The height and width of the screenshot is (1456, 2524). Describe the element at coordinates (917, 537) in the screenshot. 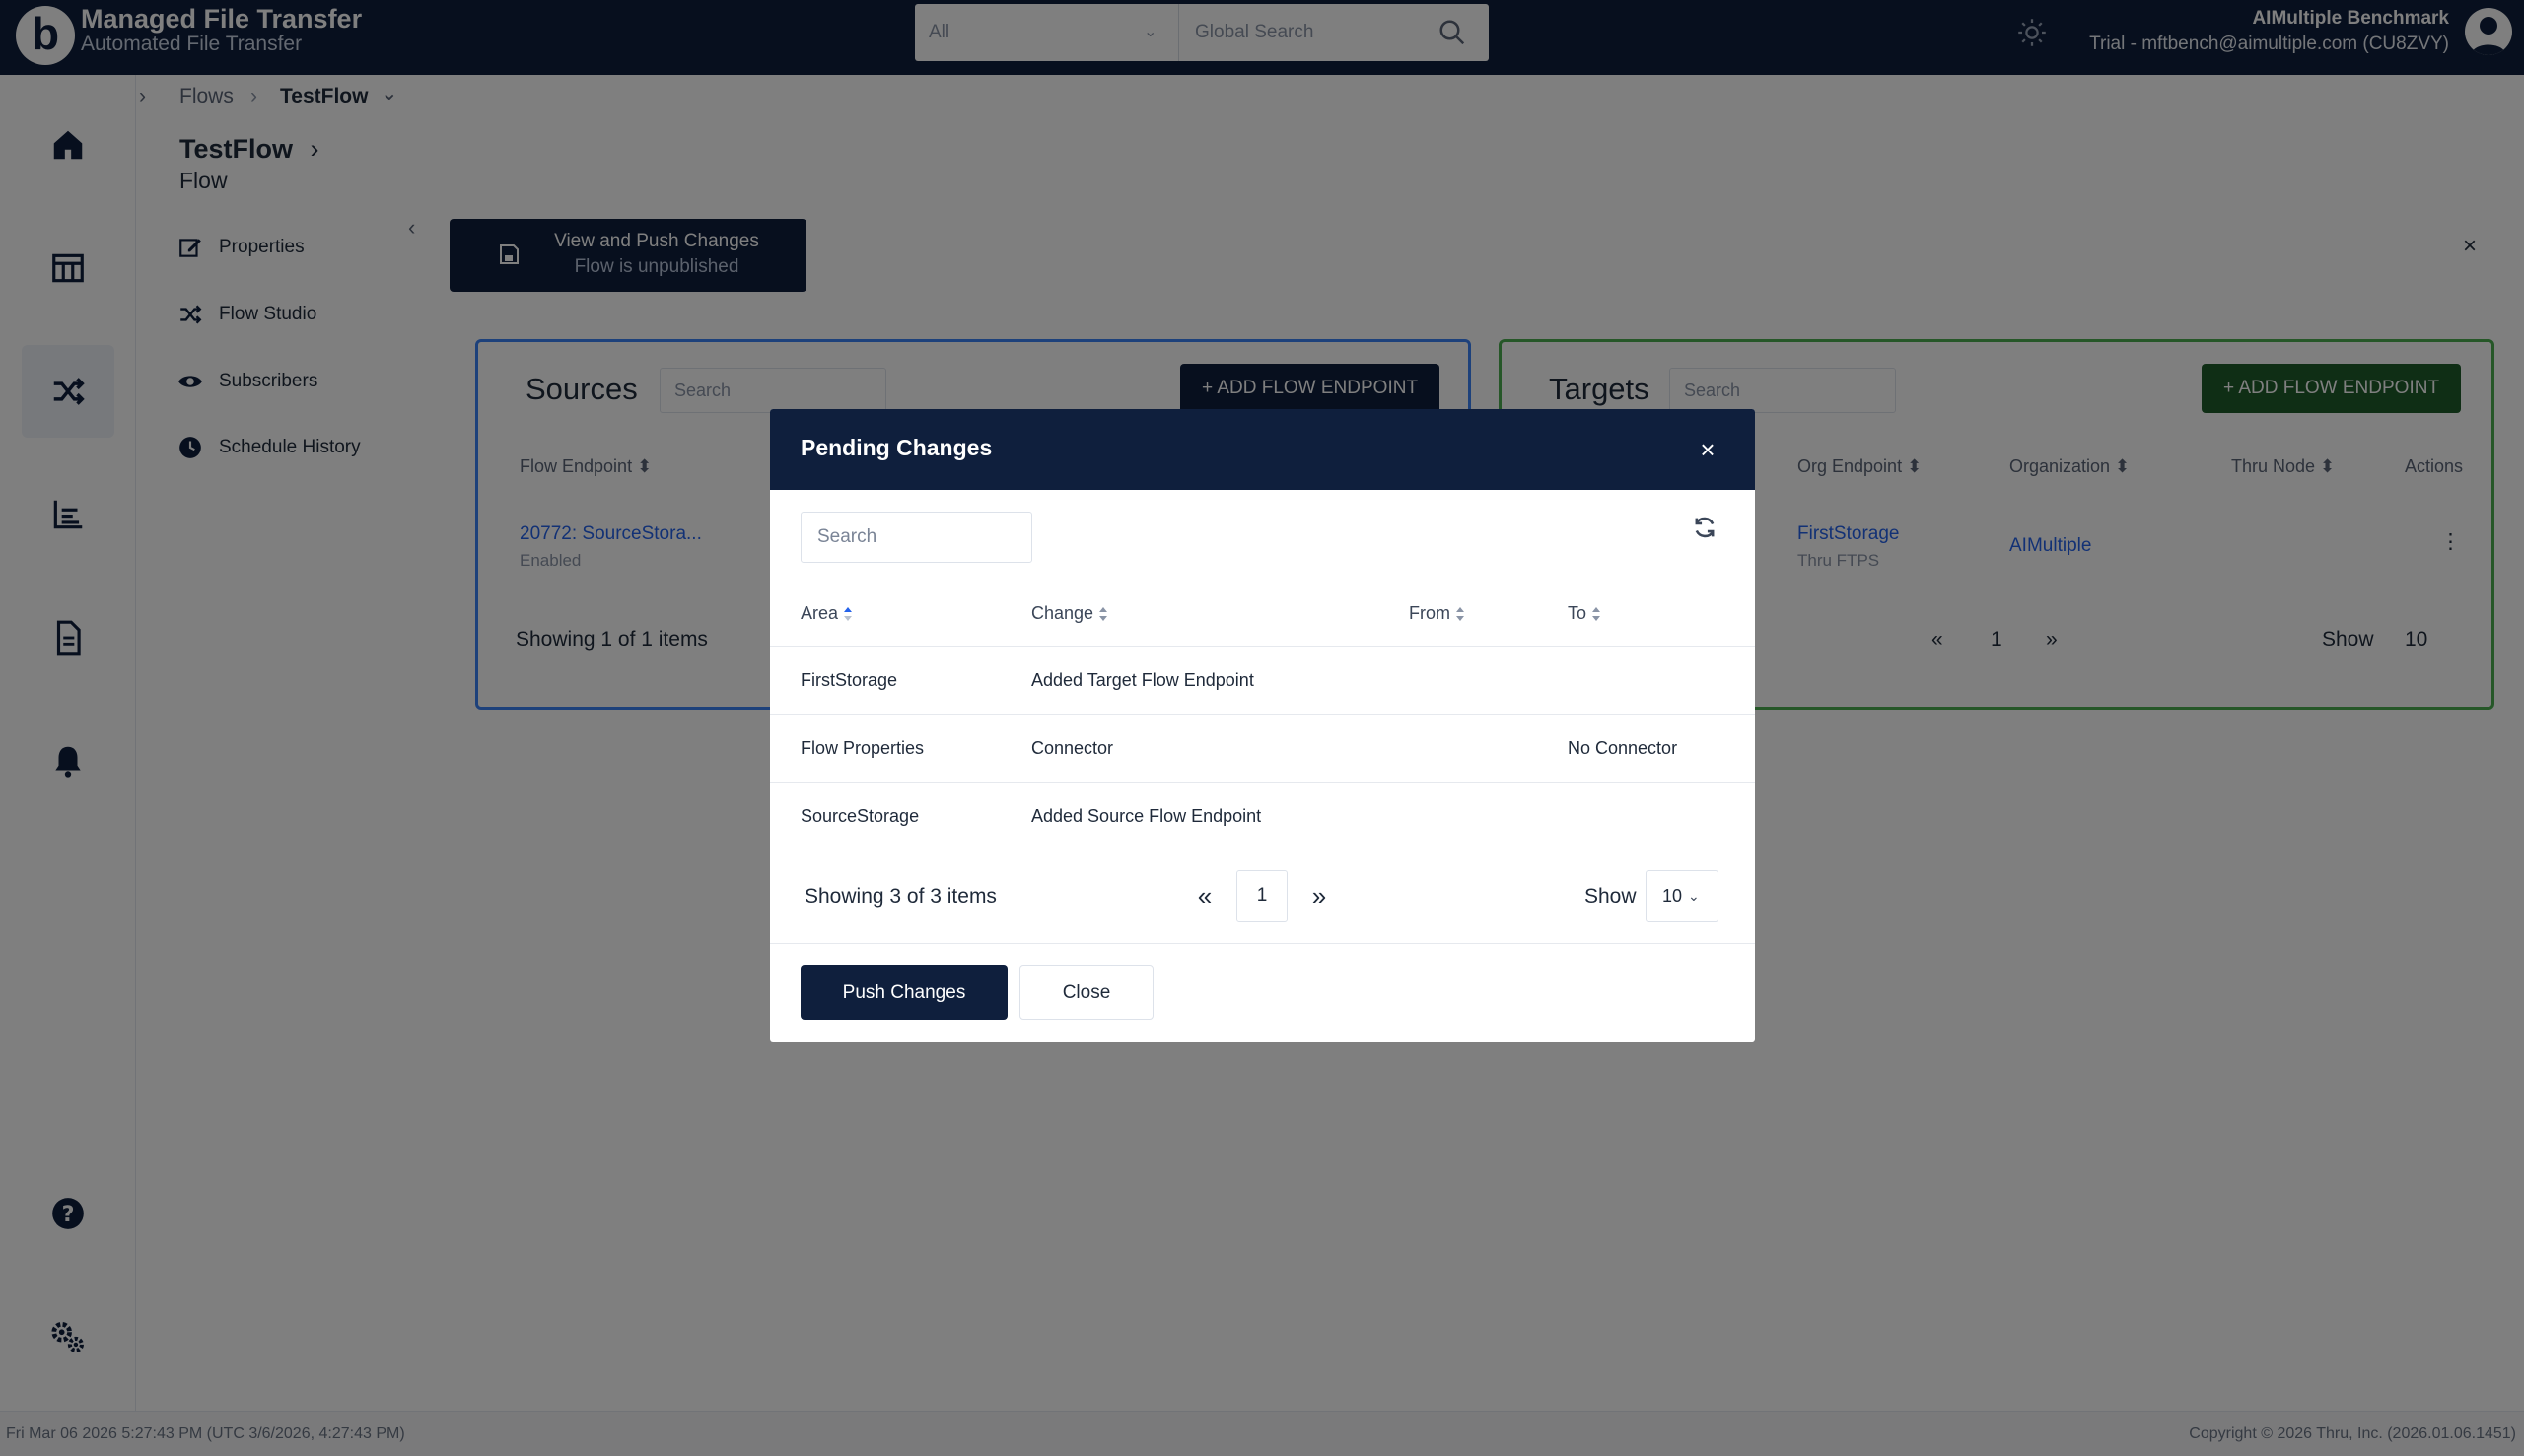

I see `changes-search-input` at that location.